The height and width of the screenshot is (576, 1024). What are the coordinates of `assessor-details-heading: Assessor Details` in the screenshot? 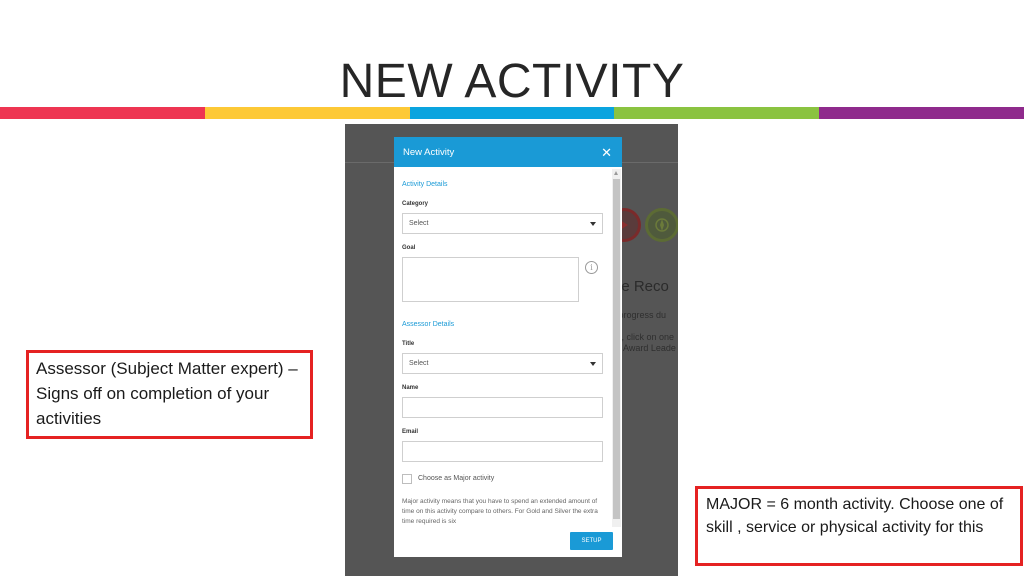 It's located at (428, 324).